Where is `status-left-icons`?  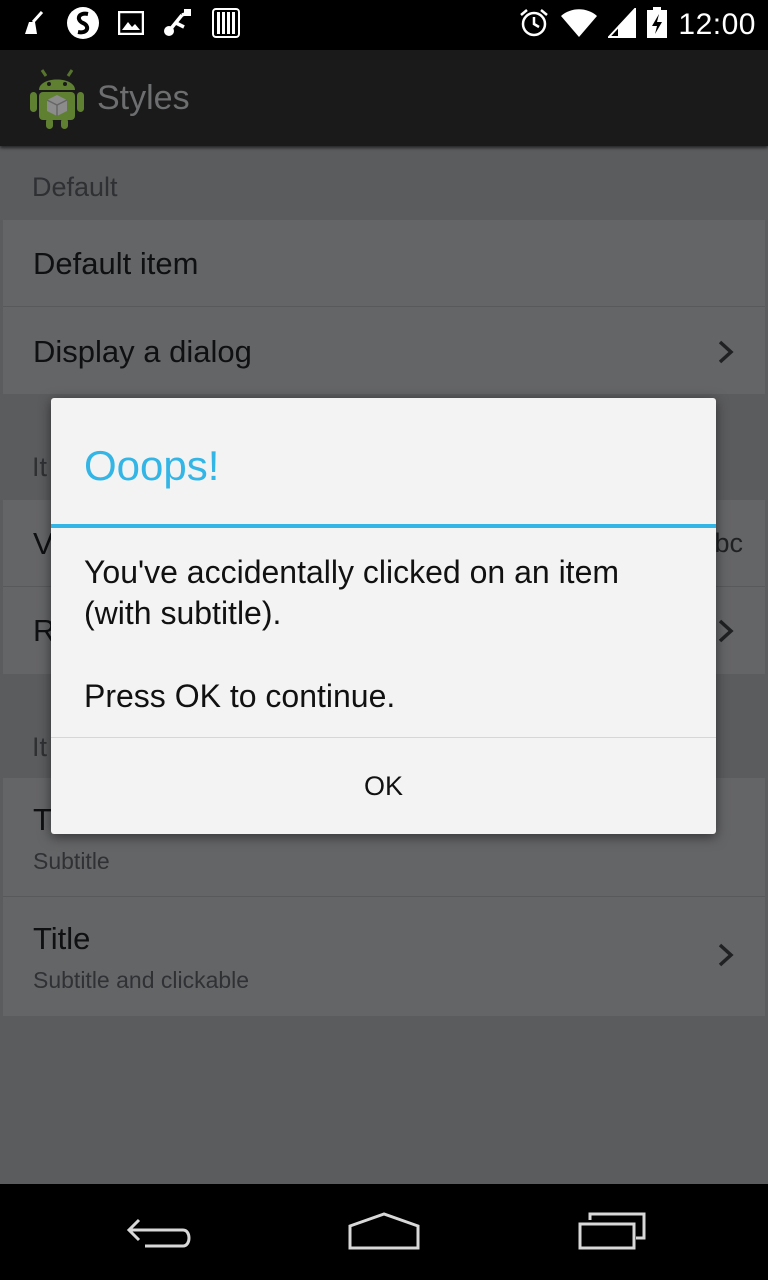
status-left-icons is located at coordinates (131, 25).